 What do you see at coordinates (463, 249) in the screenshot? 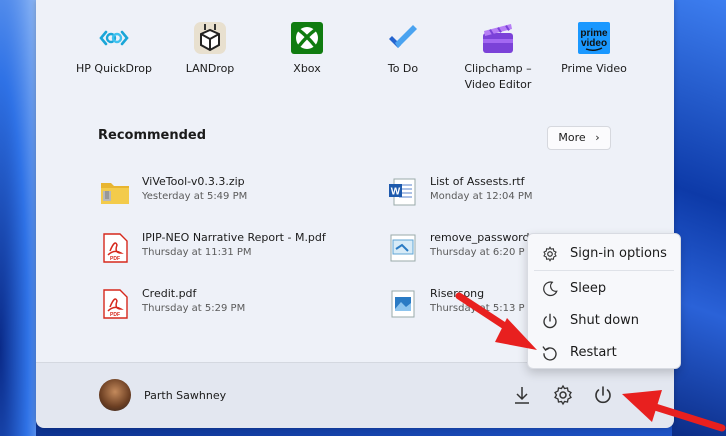
I see `recommended-item: remove_password Thursday at 6:20 P` at bounding box center [463, 249].